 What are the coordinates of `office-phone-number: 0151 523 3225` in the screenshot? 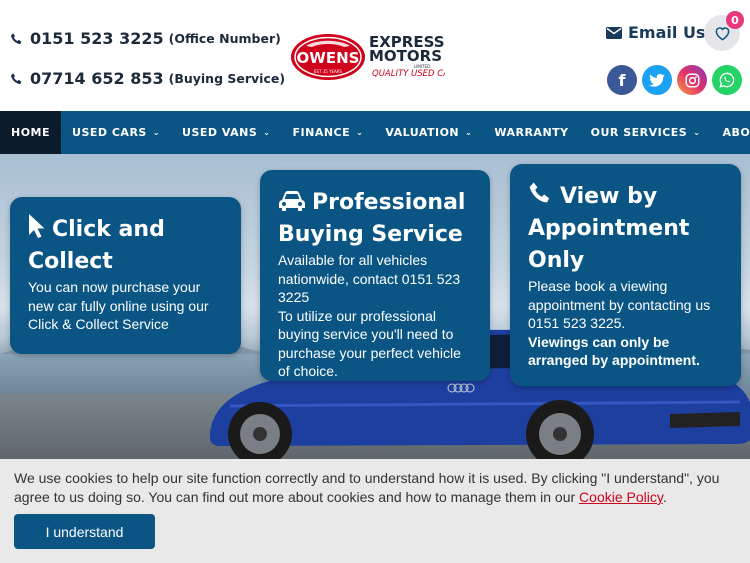 It's located at (97, 38).